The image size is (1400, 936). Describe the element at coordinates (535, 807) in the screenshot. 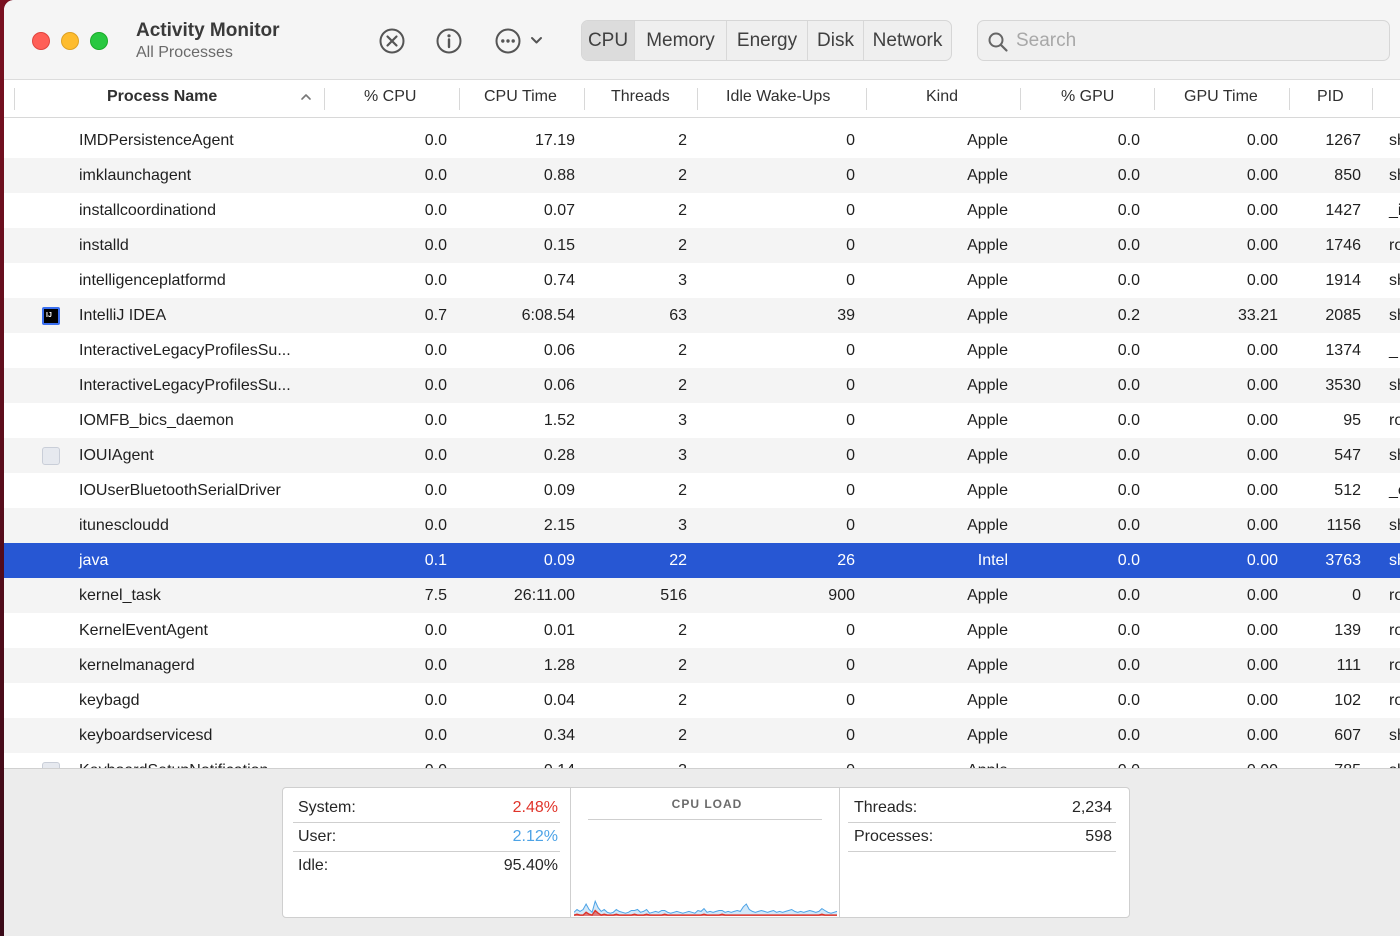

I see `system-value: 2.48%` at that location.